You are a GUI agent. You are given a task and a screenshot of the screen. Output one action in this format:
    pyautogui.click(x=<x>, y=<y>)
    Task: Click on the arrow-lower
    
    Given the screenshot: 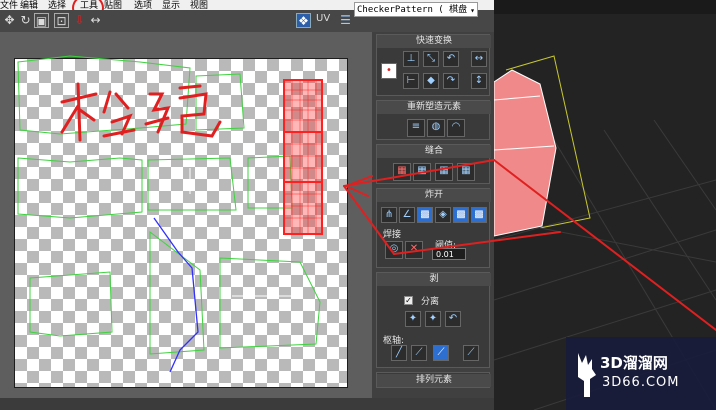 What is the action you would take?
    pyautogui.click(x=477, y=243)
    